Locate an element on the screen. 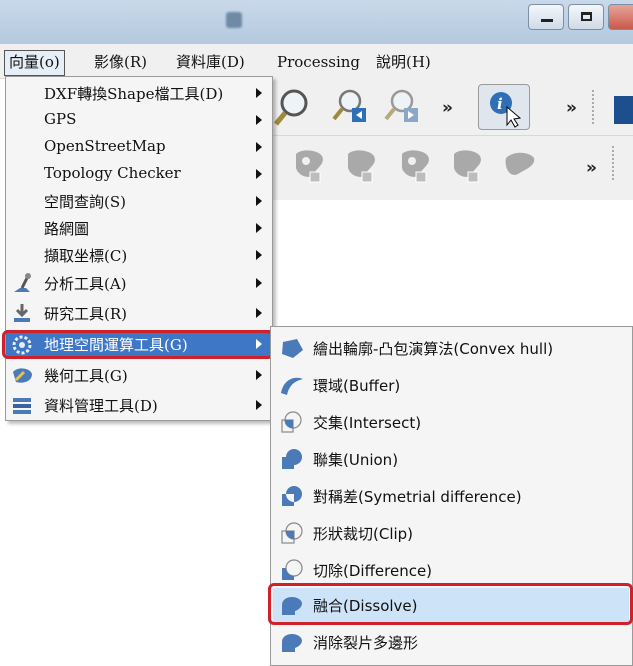 The image size is (633, 666). highlight-annotation-geoprocessing is located at coordinates (138, 344).